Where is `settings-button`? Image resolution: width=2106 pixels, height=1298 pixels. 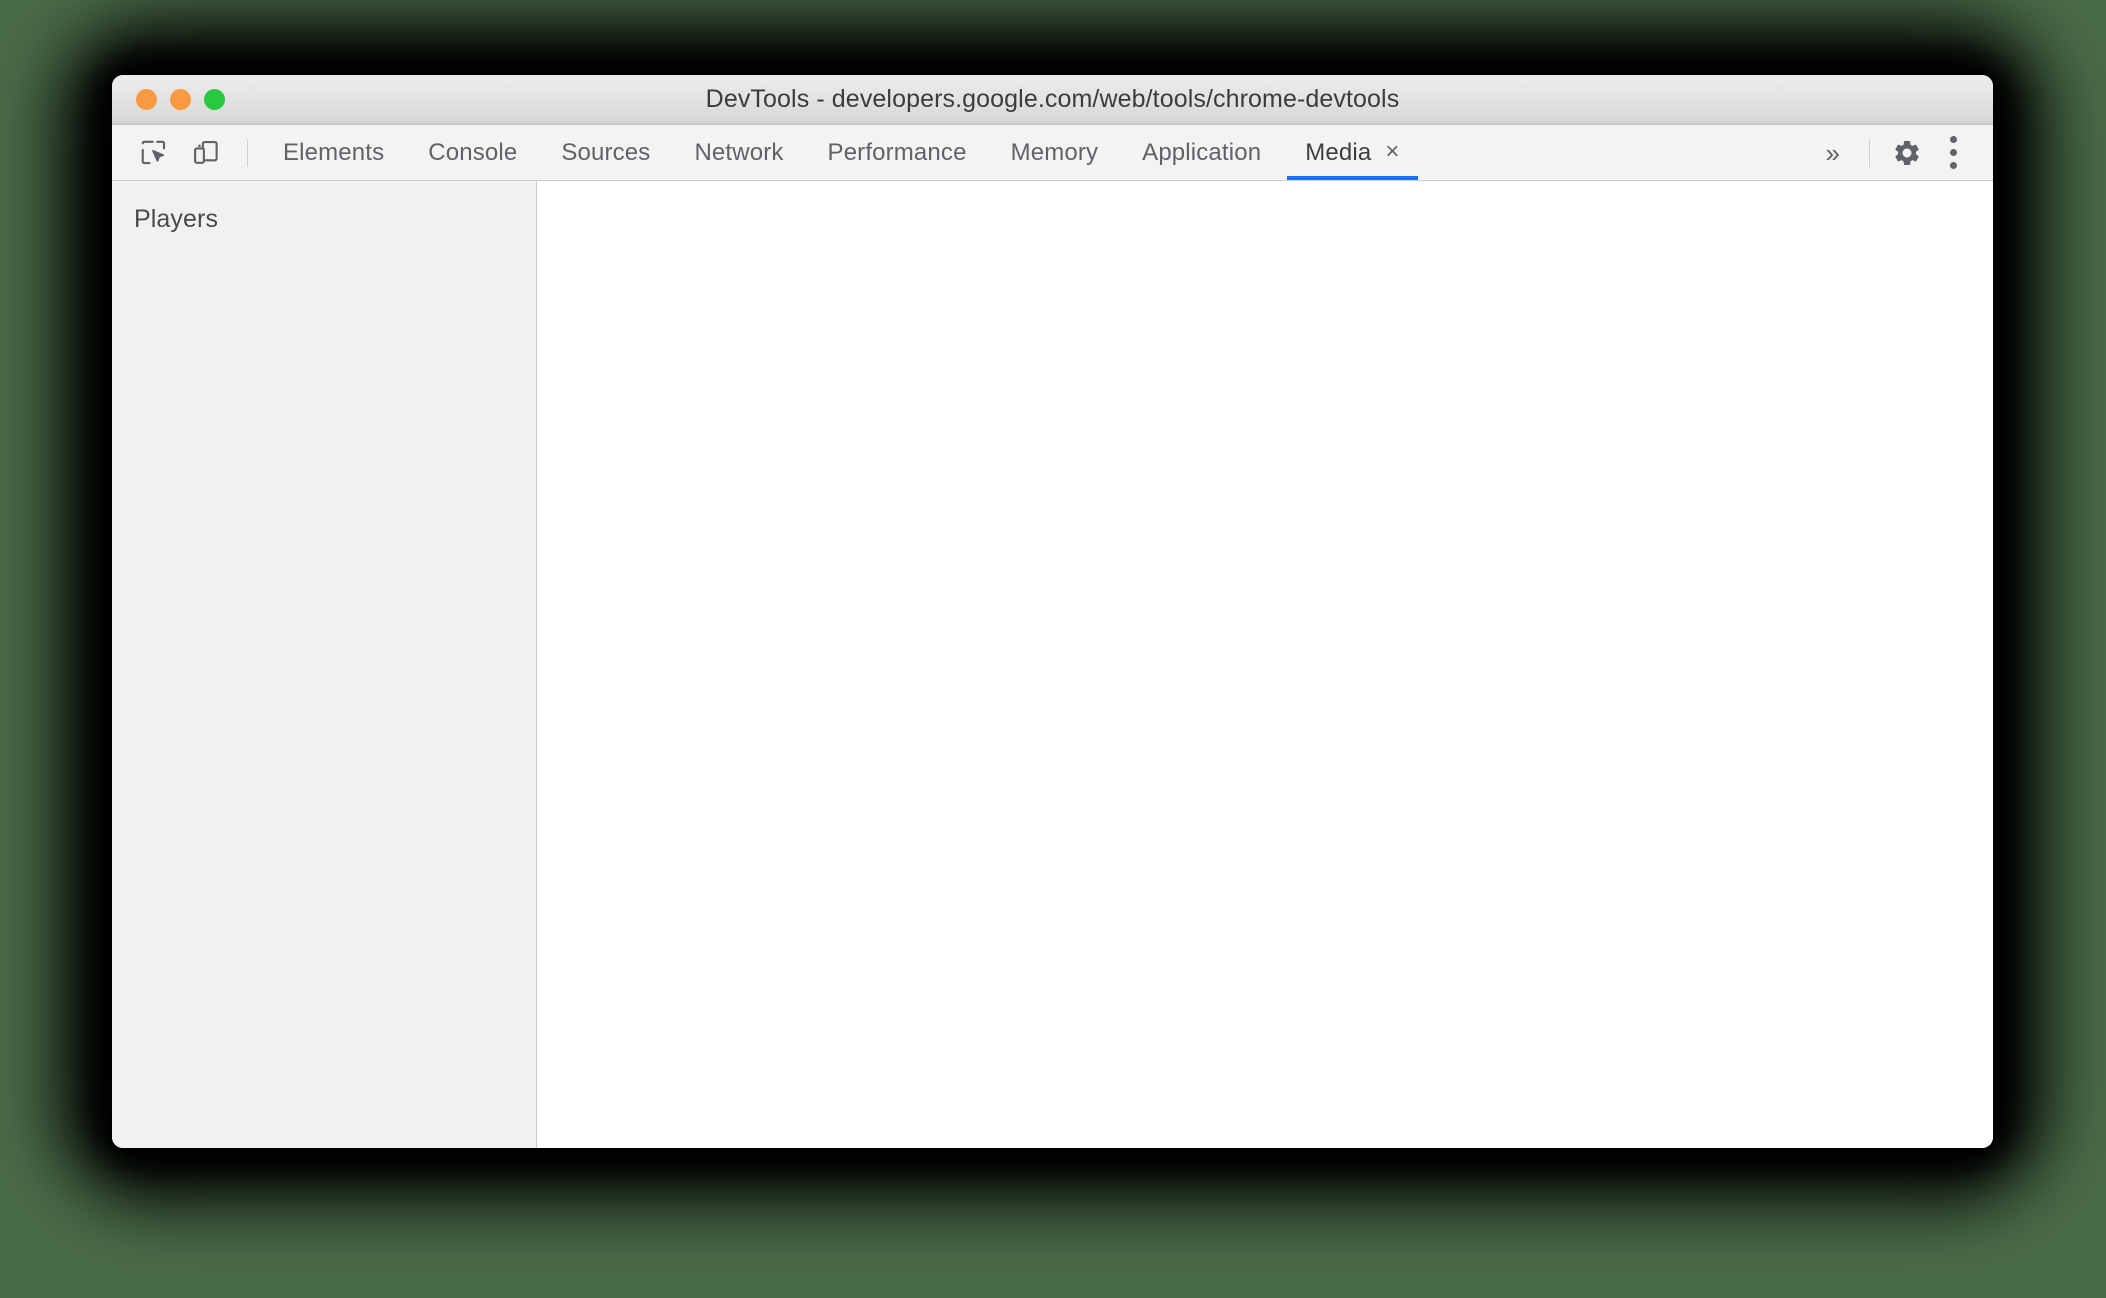 settings-button is located at coordinates (1907, 153).